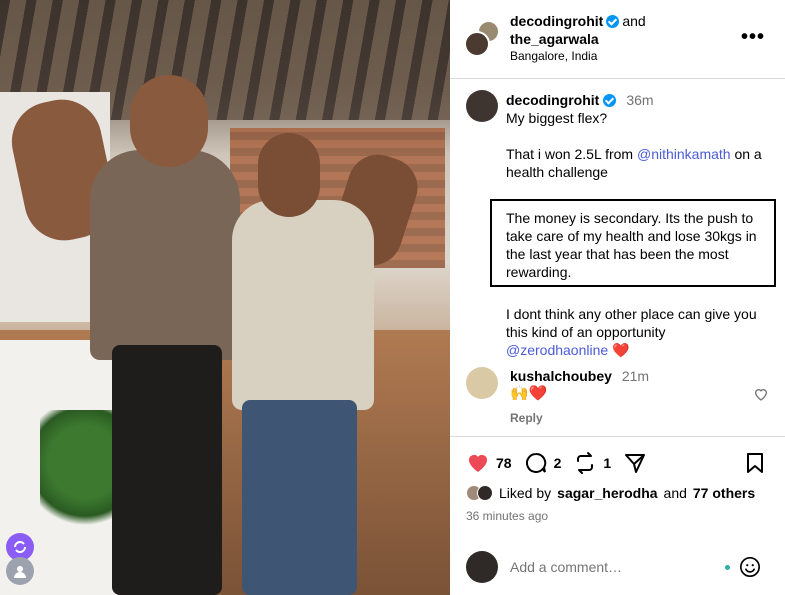  I want to click on comment-count: 2, so click(557, 463).